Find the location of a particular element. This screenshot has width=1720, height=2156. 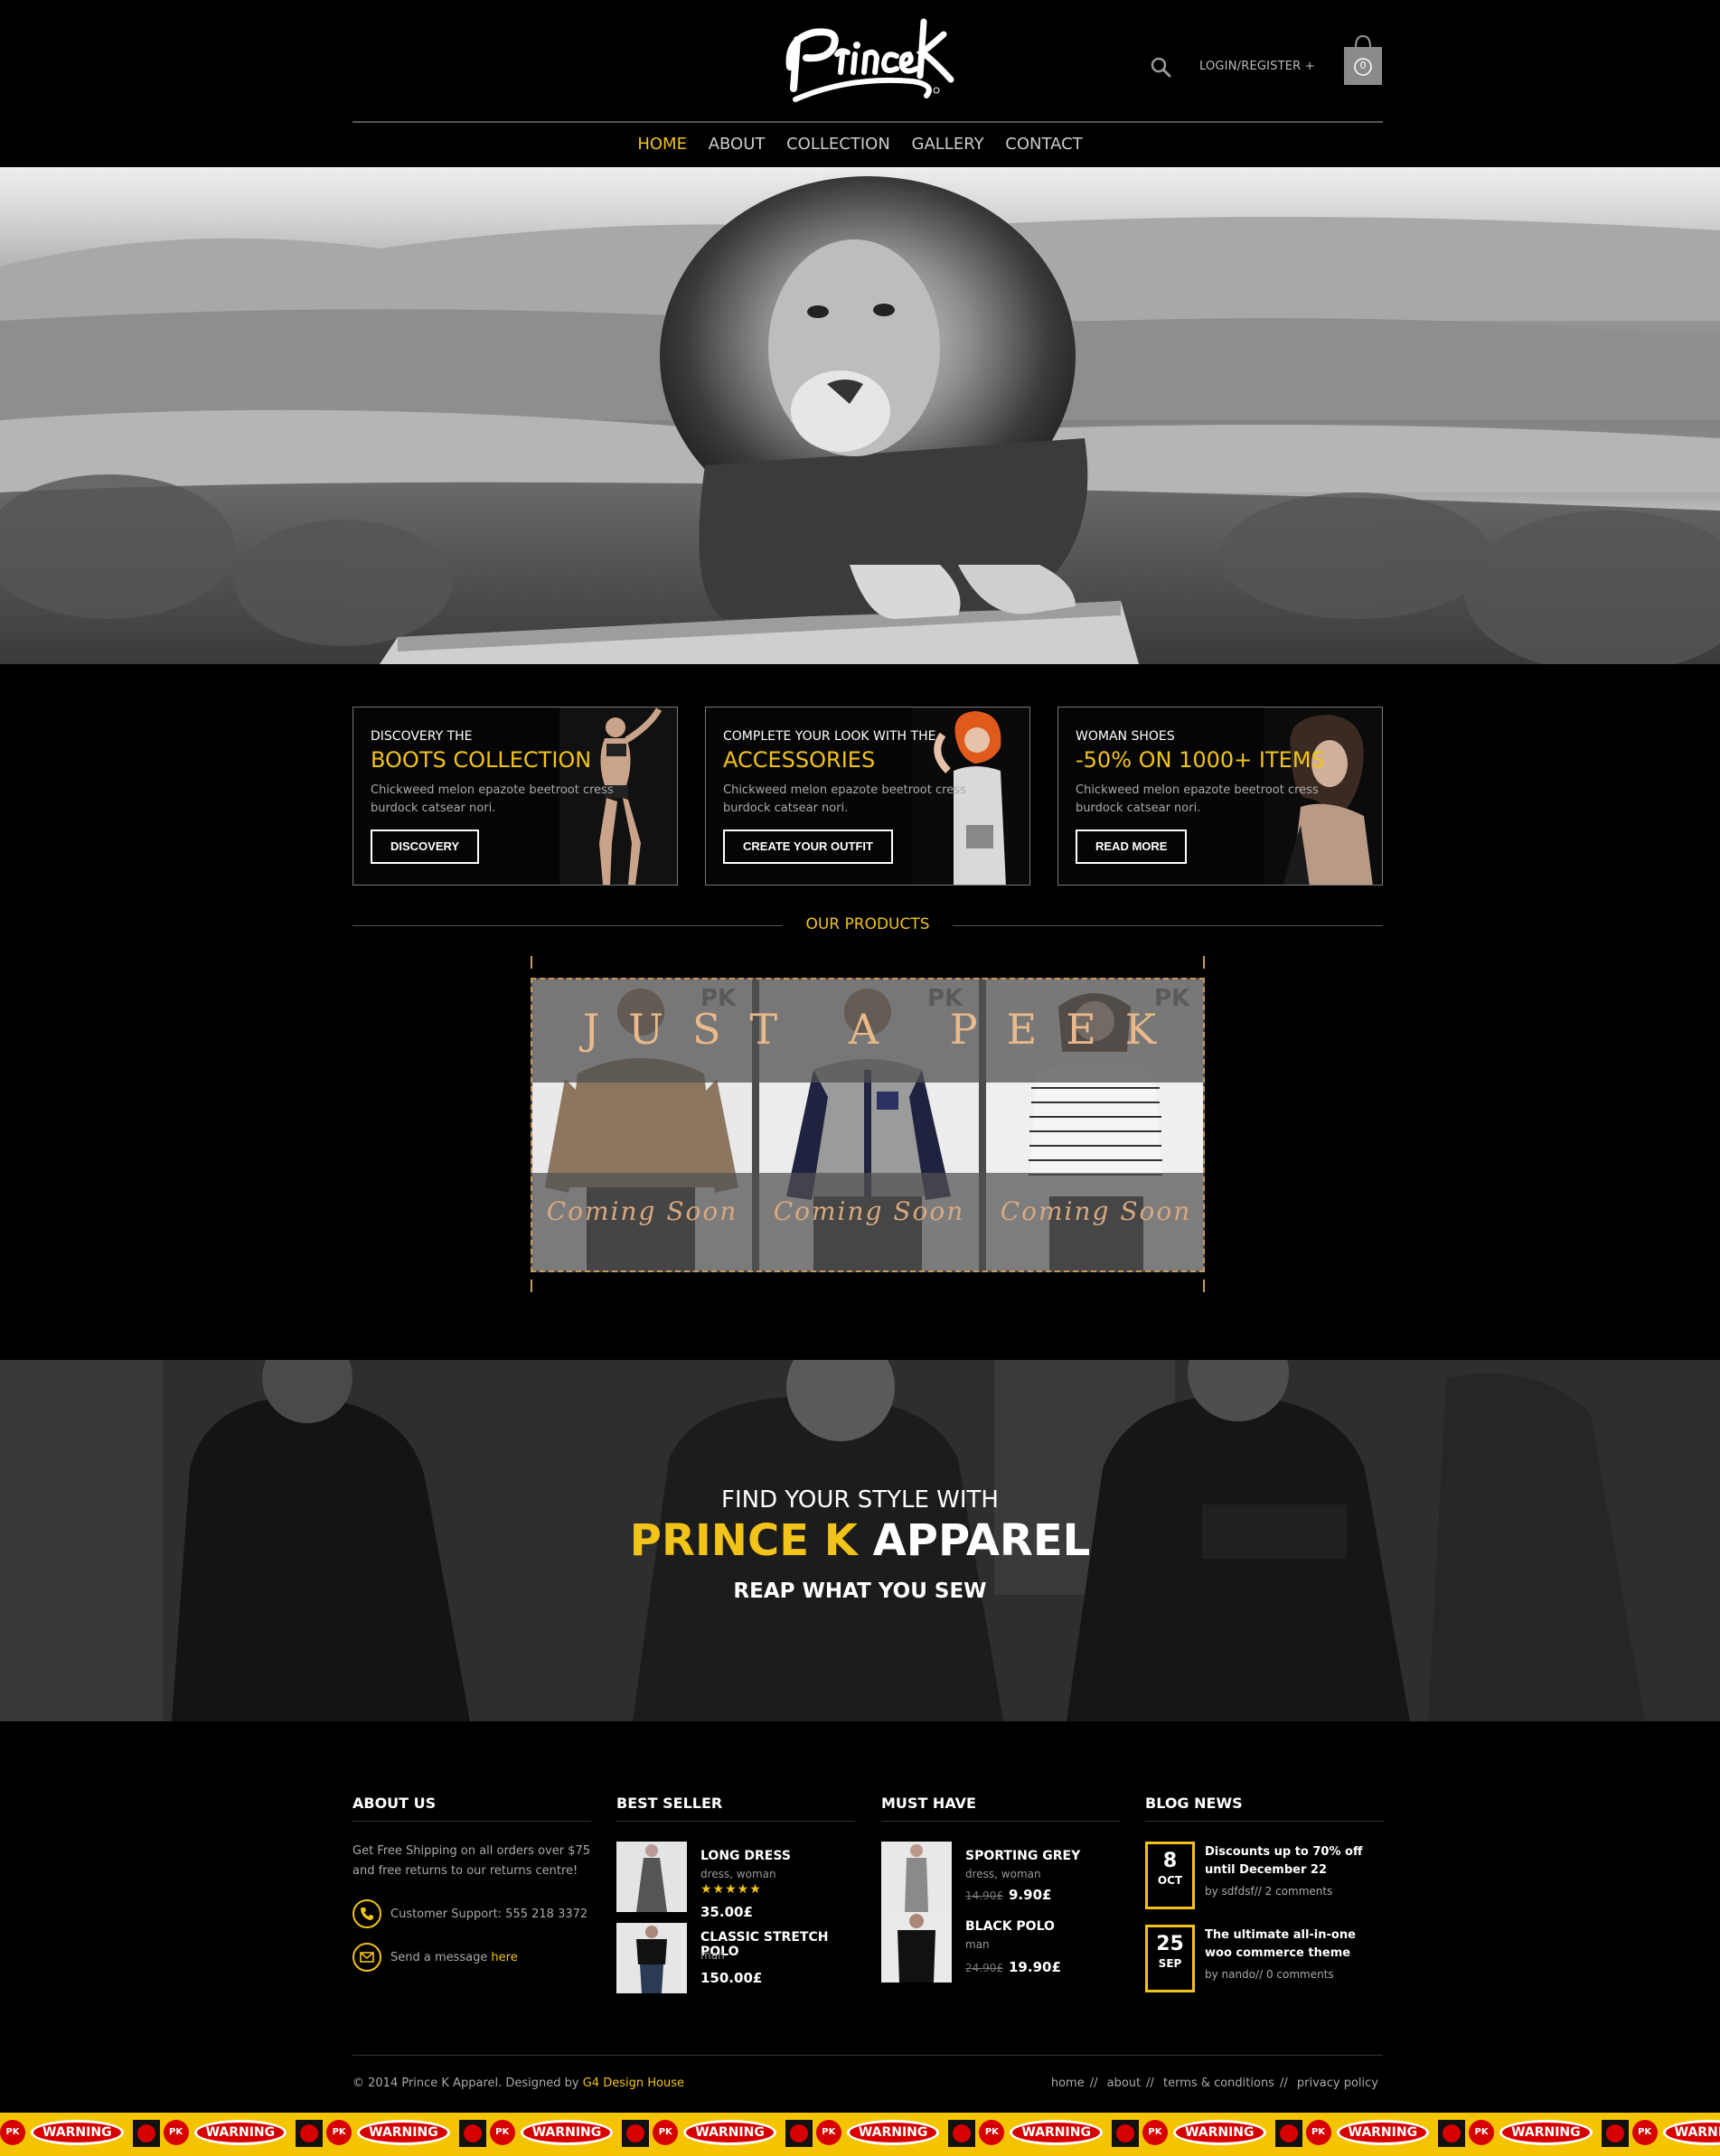

search-icon is located at coordinates (1161, 68).